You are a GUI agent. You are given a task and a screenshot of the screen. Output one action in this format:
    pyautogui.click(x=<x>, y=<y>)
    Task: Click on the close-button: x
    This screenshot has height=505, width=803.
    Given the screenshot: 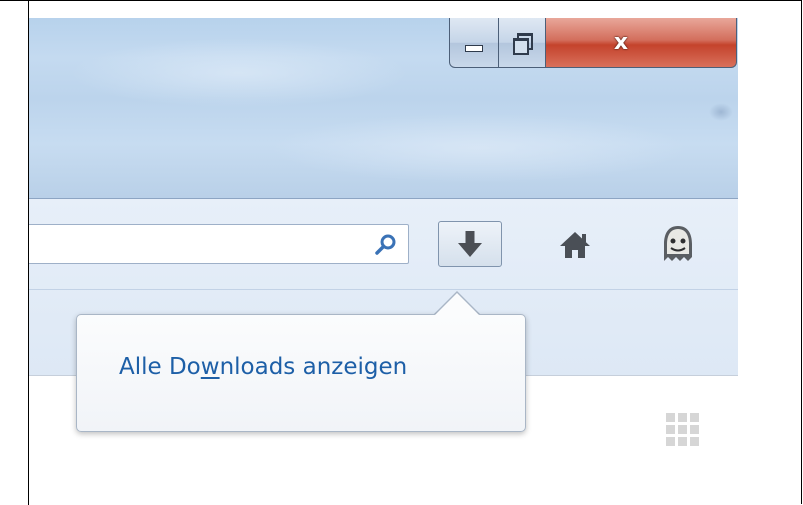 What is the action you would take?
    pyautogui.click(x=641, y=43)
    